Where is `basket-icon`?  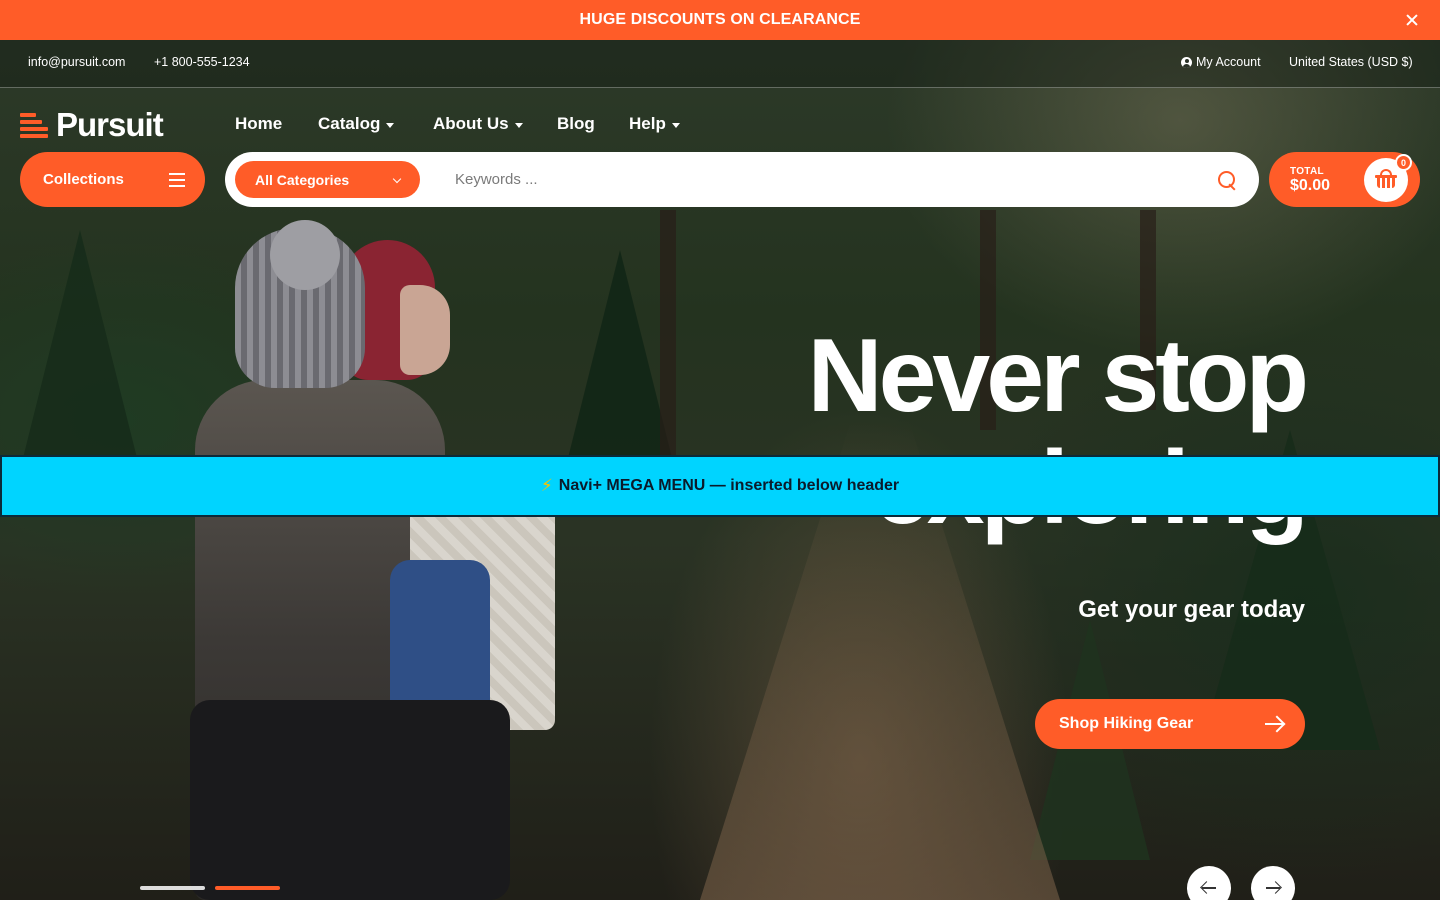
basket-icon is located at coordinates (1386, 178).